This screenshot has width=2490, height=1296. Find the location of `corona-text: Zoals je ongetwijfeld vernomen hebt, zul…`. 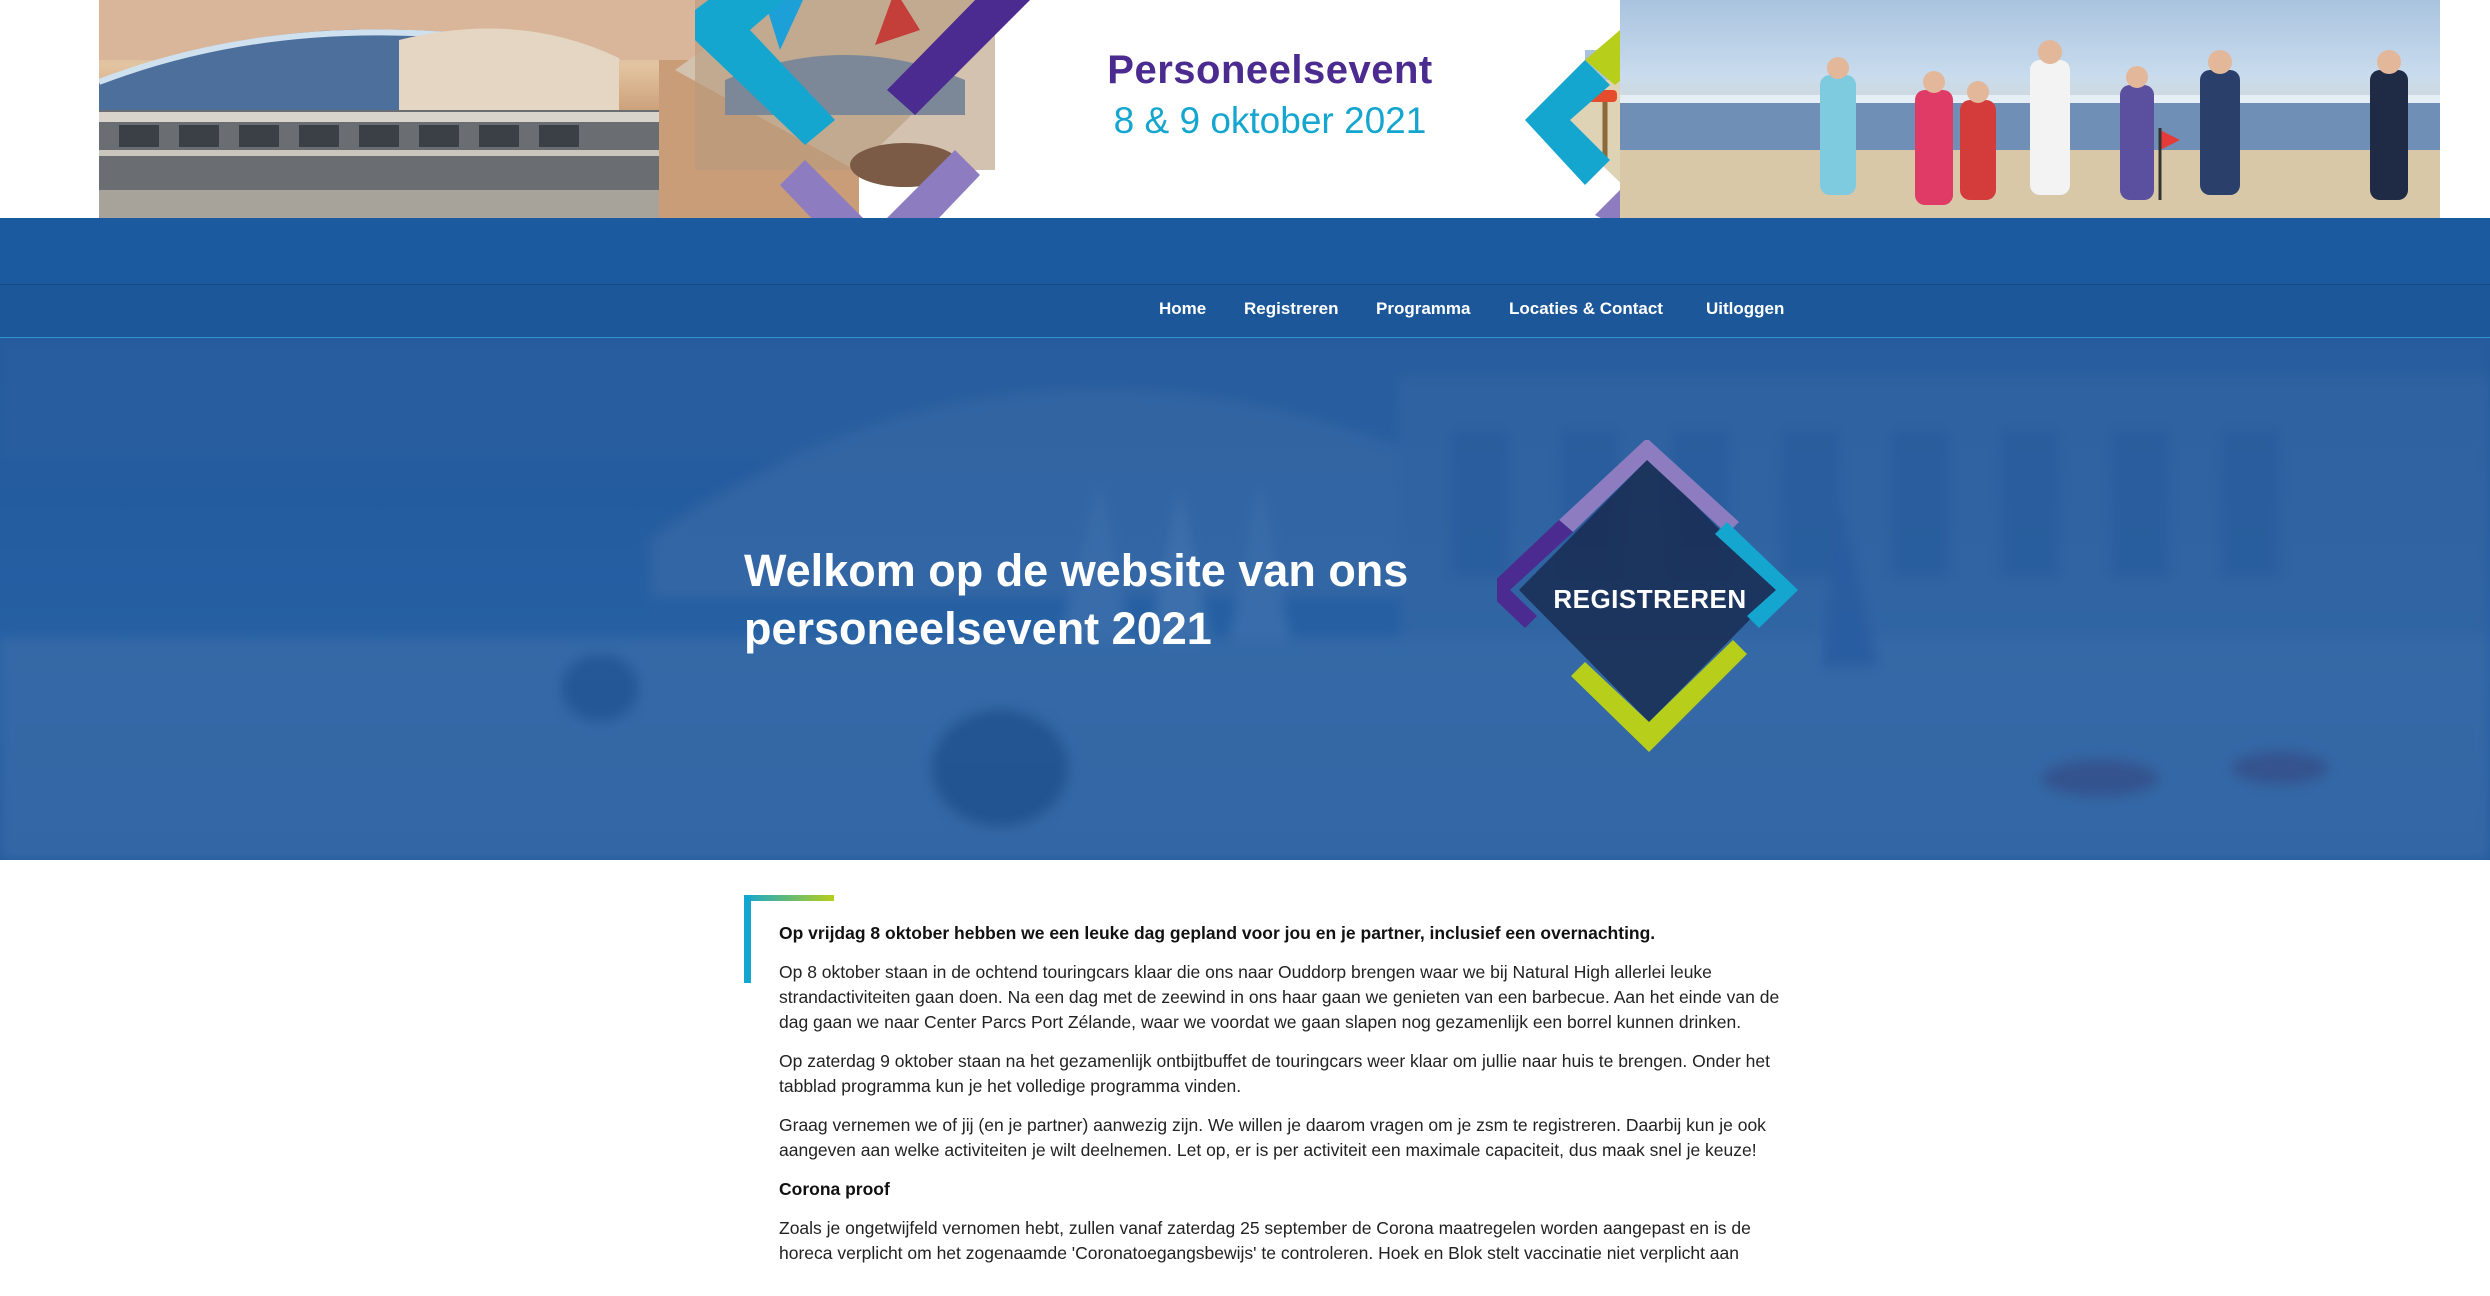

corona-text: Zoals je ongetwijfeld vernomen hebt, zul… is located at coordinates (1265, 1240).